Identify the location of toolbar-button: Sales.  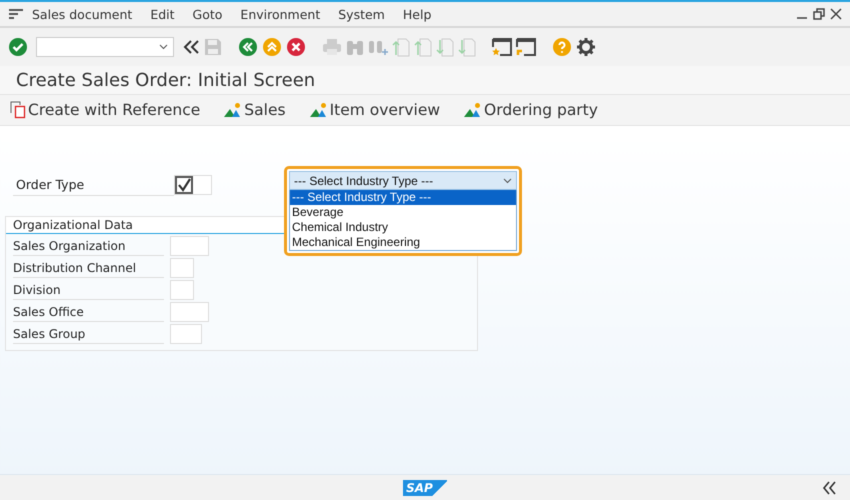
(255, 110).